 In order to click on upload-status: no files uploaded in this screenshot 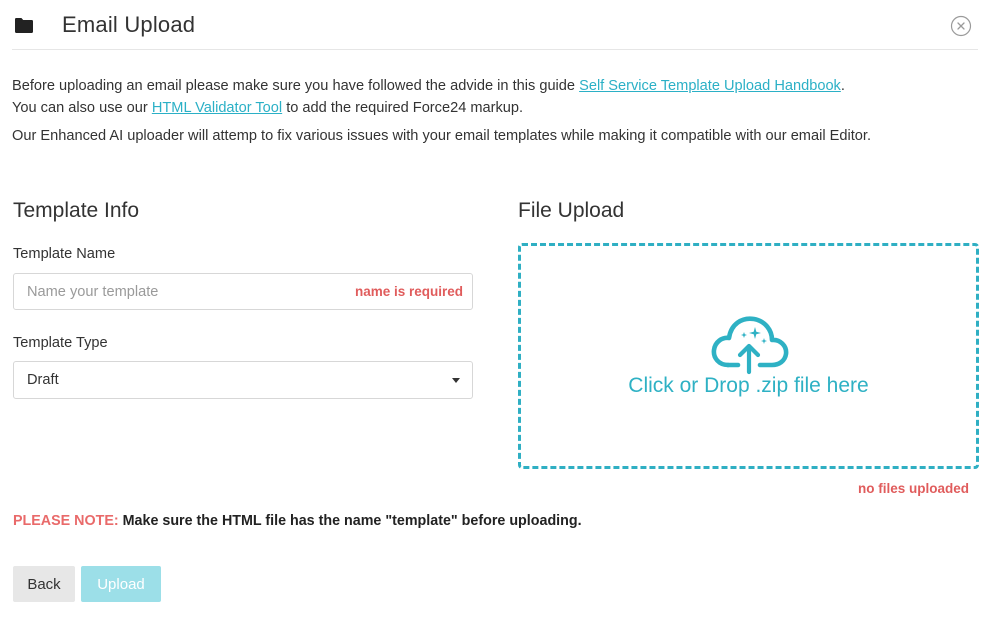, I will do `click(913, 488)`.